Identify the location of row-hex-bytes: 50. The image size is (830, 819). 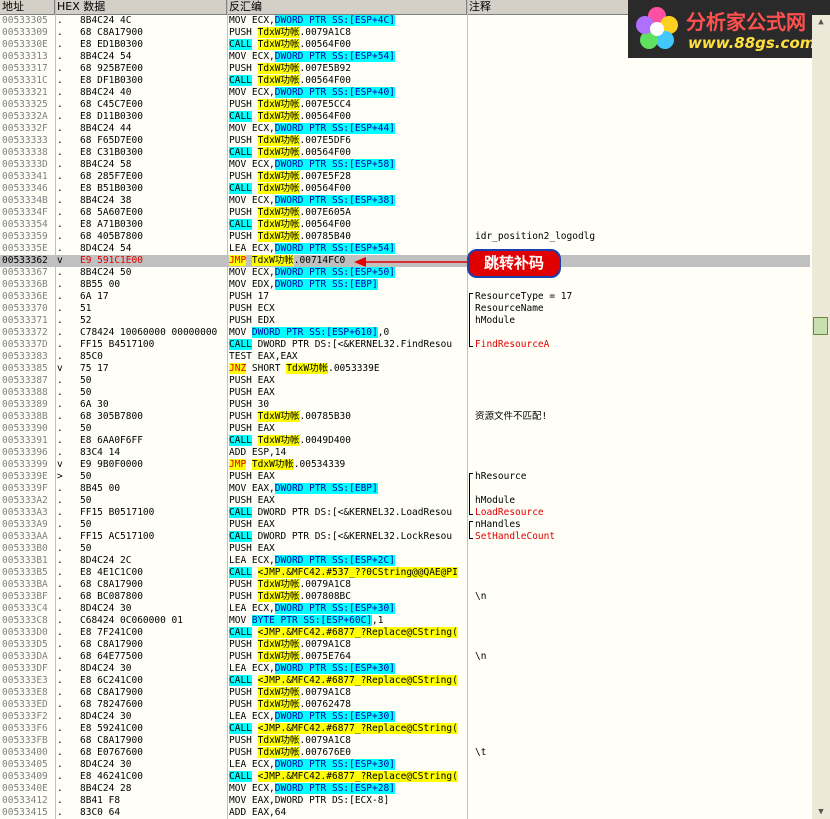
(86, 392).